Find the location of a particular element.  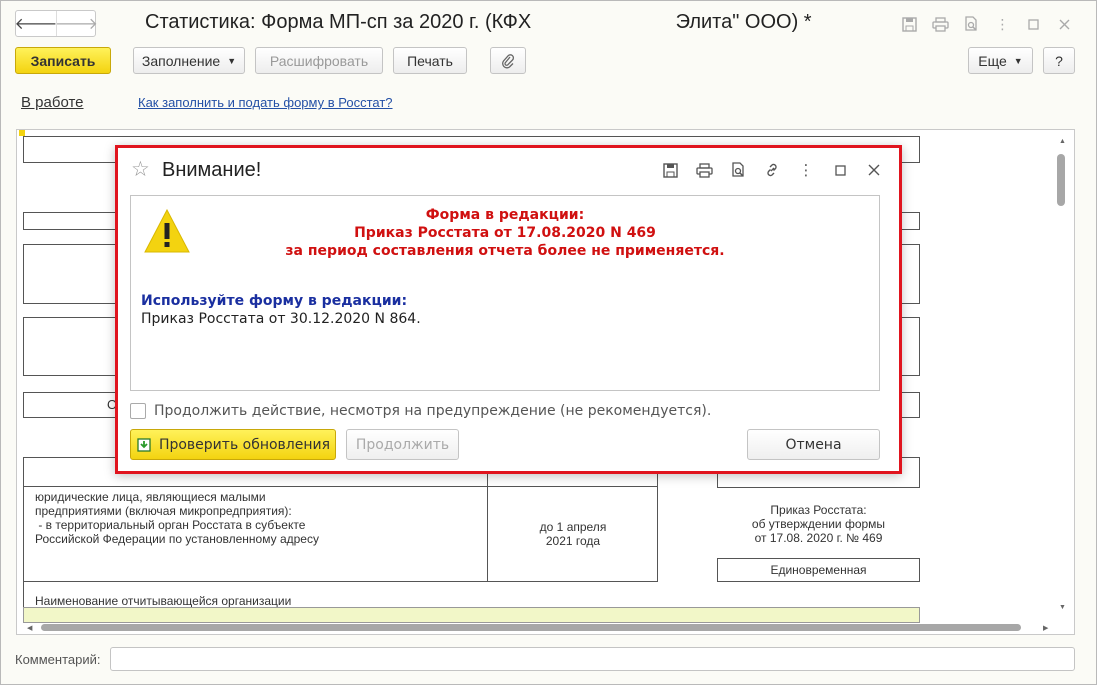

star-icon: ☆ is located at coordinates (140, 169).